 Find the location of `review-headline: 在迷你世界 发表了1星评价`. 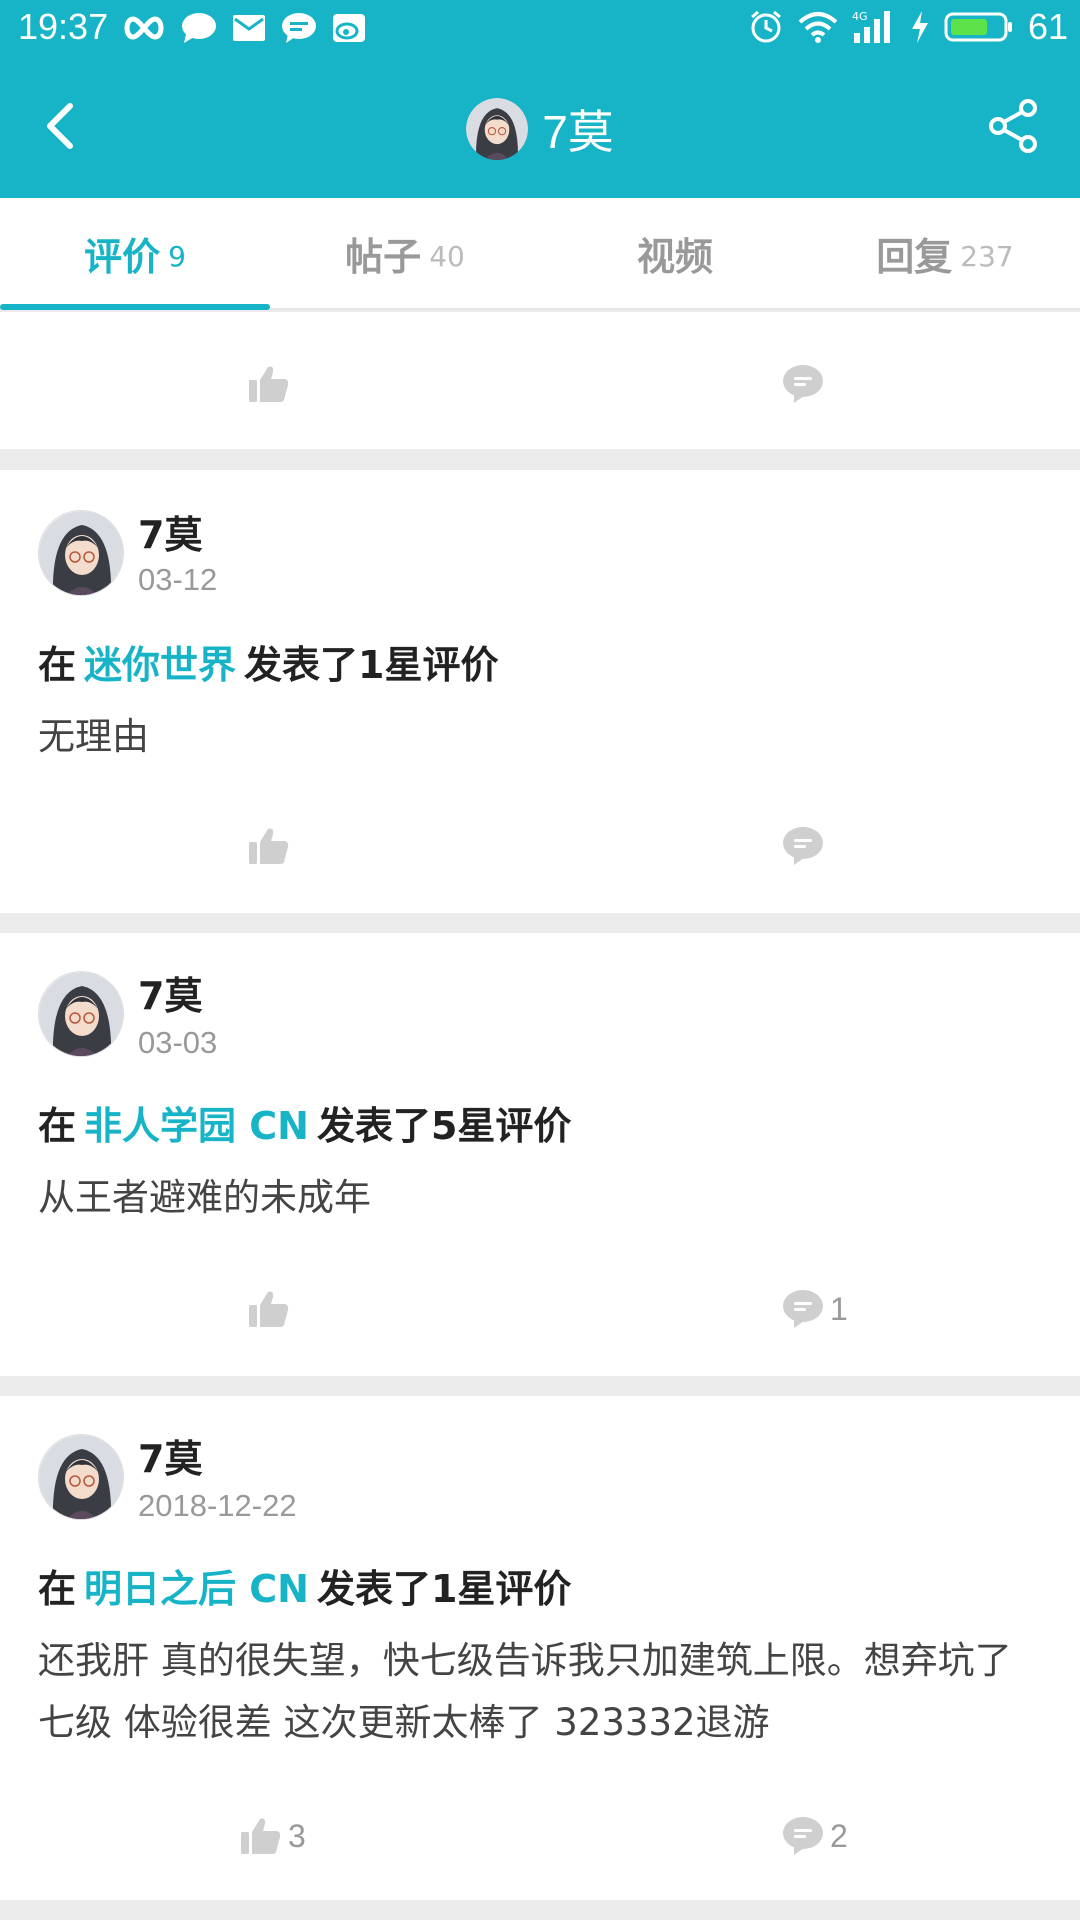

review-headline: 在迷你世界 发表了1星评价 is located at coordinates (268, 661).